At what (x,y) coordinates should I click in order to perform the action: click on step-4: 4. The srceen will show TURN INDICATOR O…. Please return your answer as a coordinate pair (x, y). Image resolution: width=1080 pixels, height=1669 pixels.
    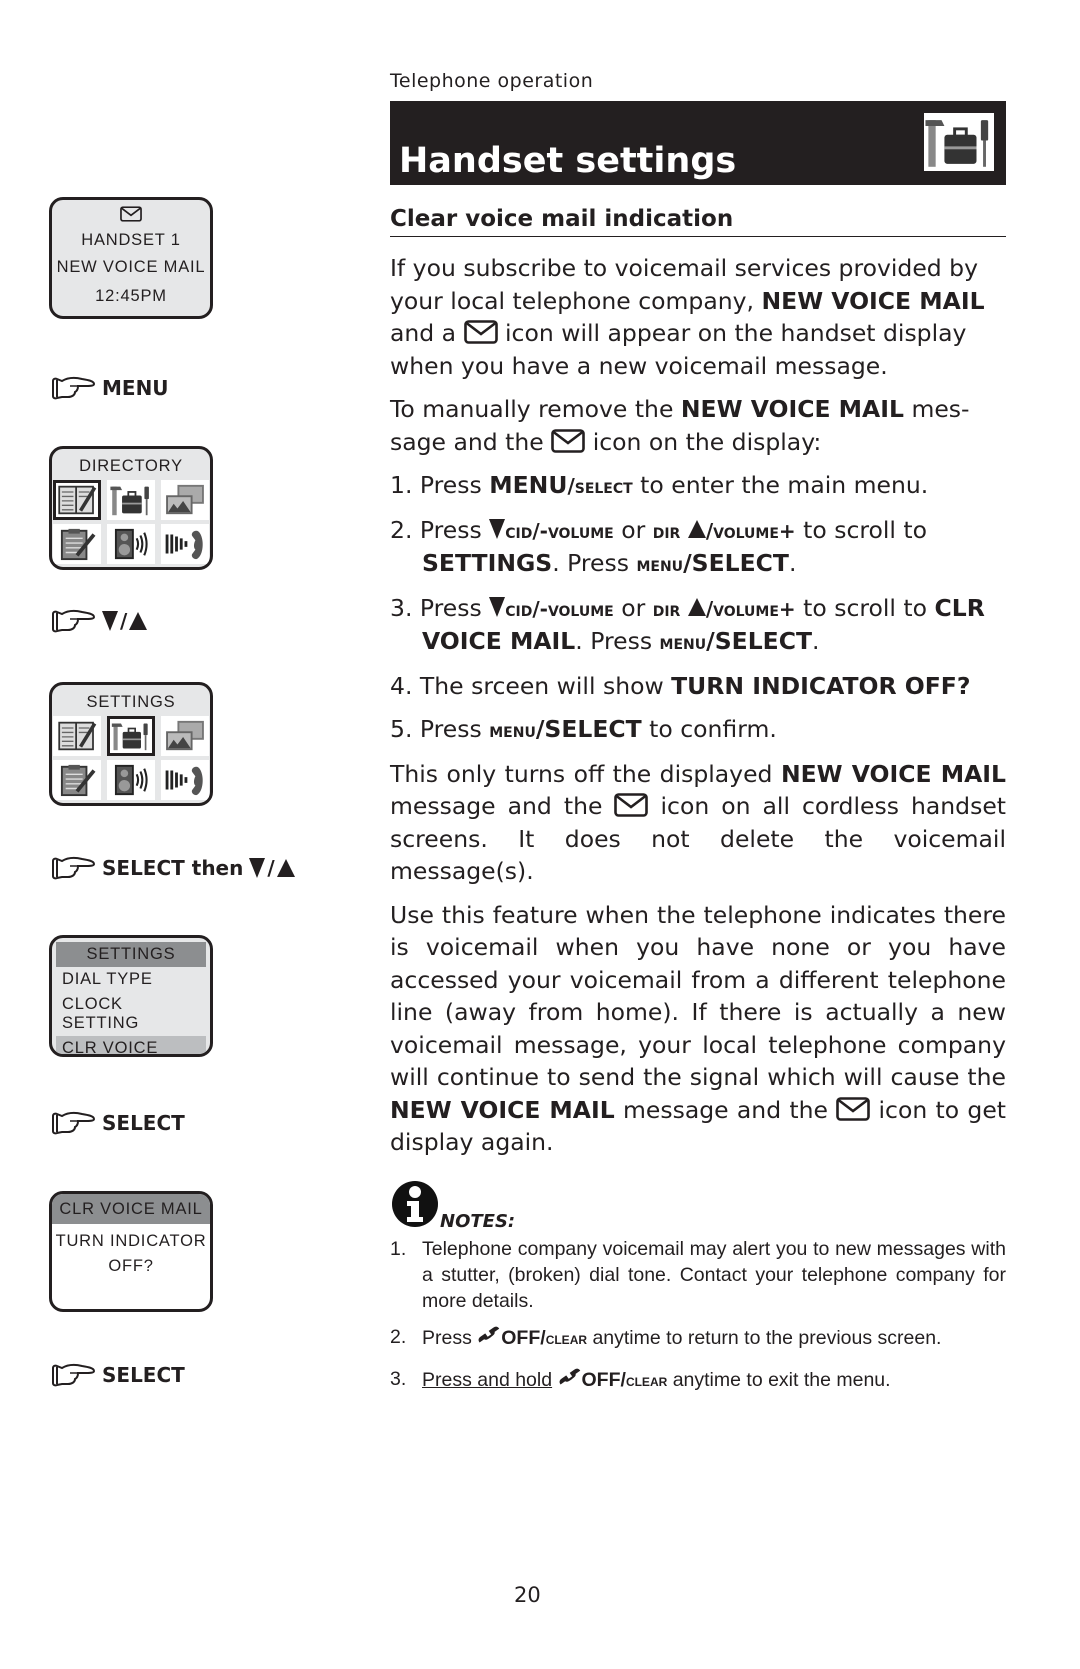
    Looking at the image, I should click on (698, 686).